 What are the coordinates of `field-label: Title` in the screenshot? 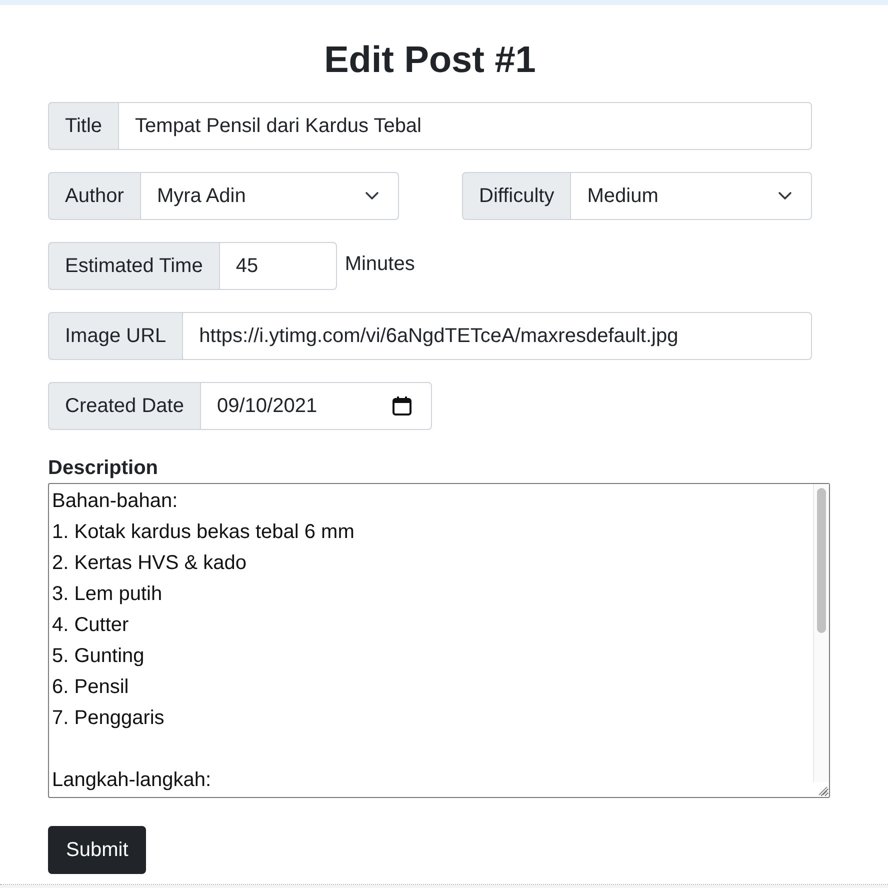 It's located at (84, 126).